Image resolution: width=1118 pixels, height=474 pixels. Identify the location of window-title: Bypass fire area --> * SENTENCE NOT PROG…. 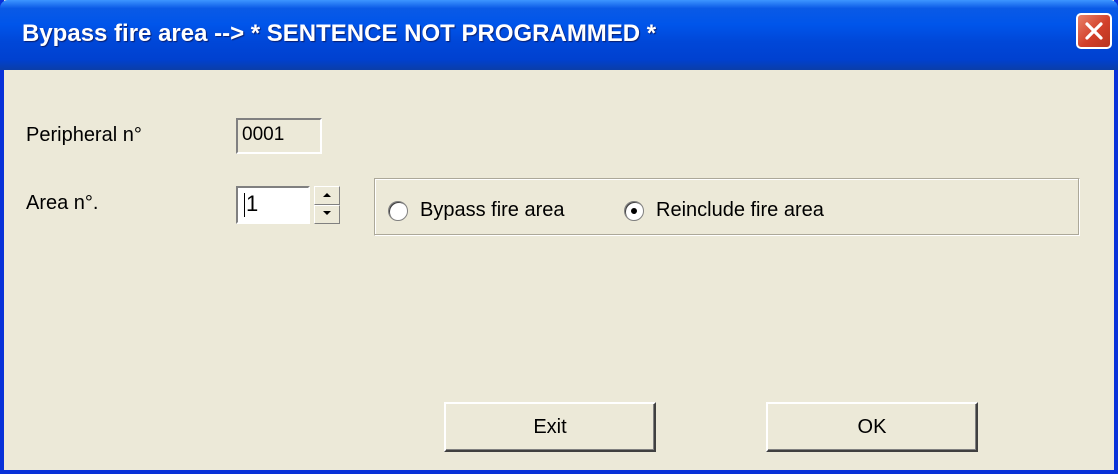
(339, 33).